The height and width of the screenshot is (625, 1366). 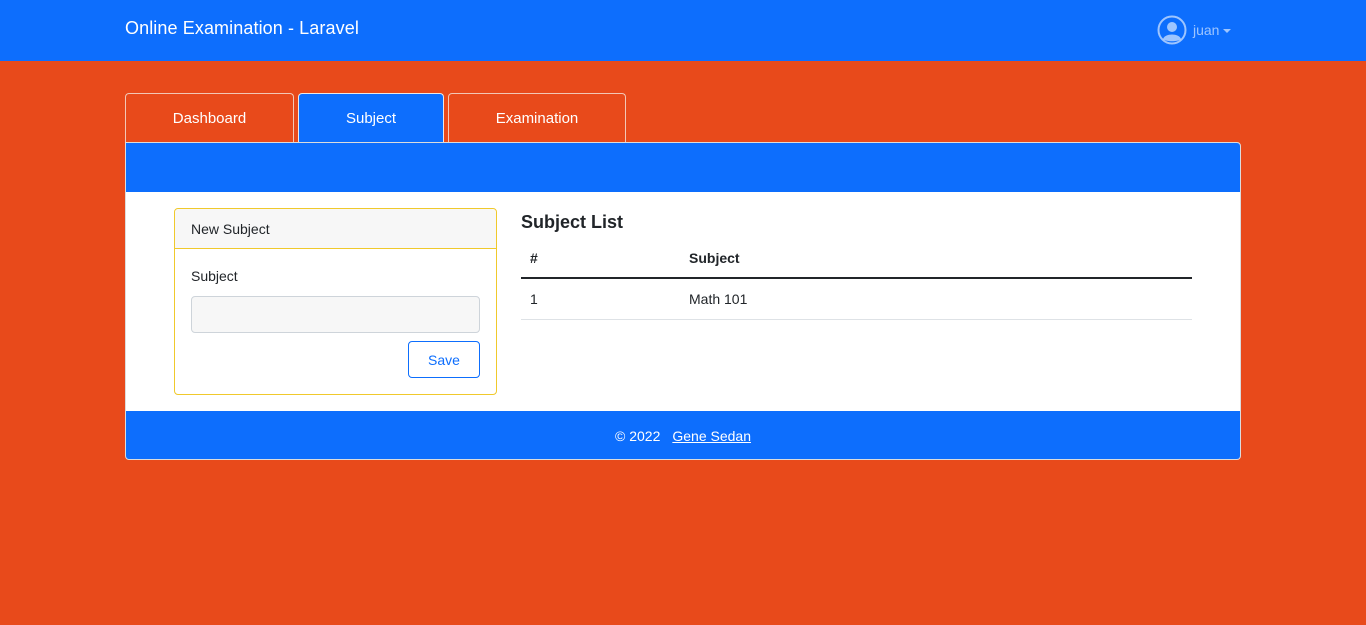 I want to click on new-subject-title: New Subject, so click(x=335, y=229).